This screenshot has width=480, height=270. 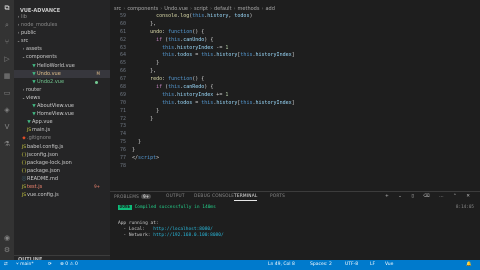 I want to click on cursor-position: Ln 49, Col 8, so click(x=281, y=265).